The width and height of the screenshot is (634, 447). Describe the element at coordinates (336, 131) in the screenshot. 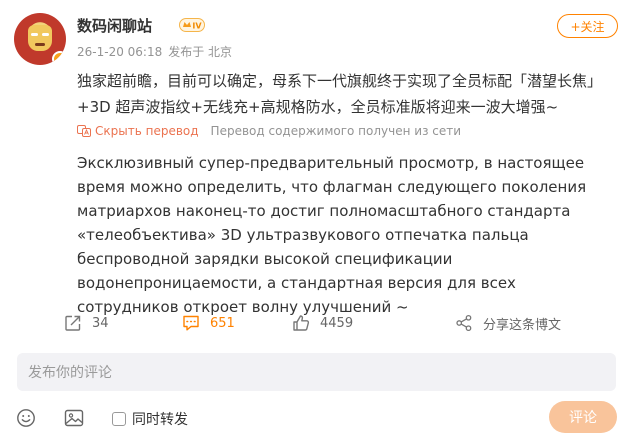

I see `translation-note: Перевод содержимого получен из сети` at that location.